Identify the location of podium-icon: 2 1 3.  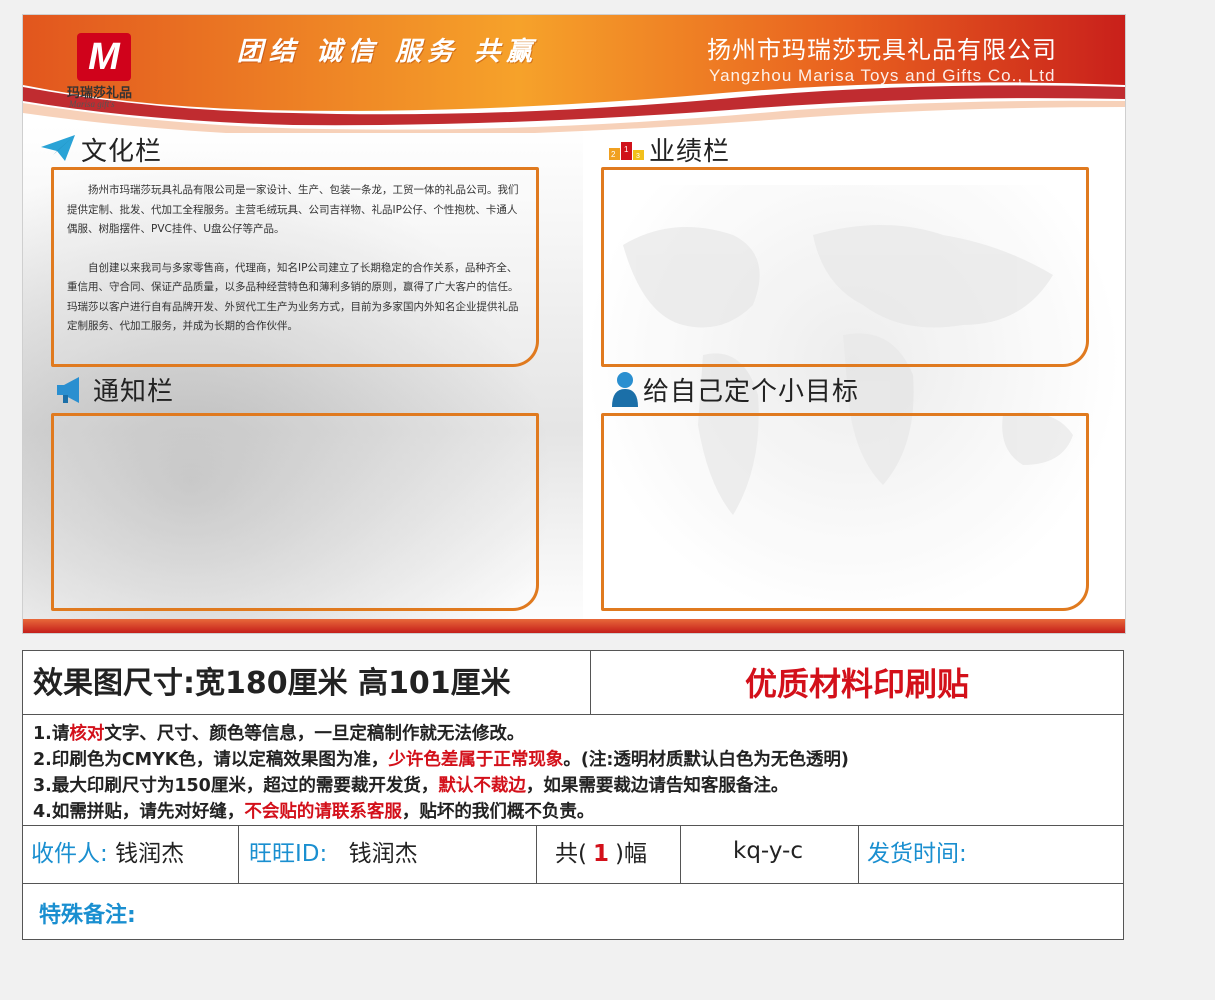
(627, 153).